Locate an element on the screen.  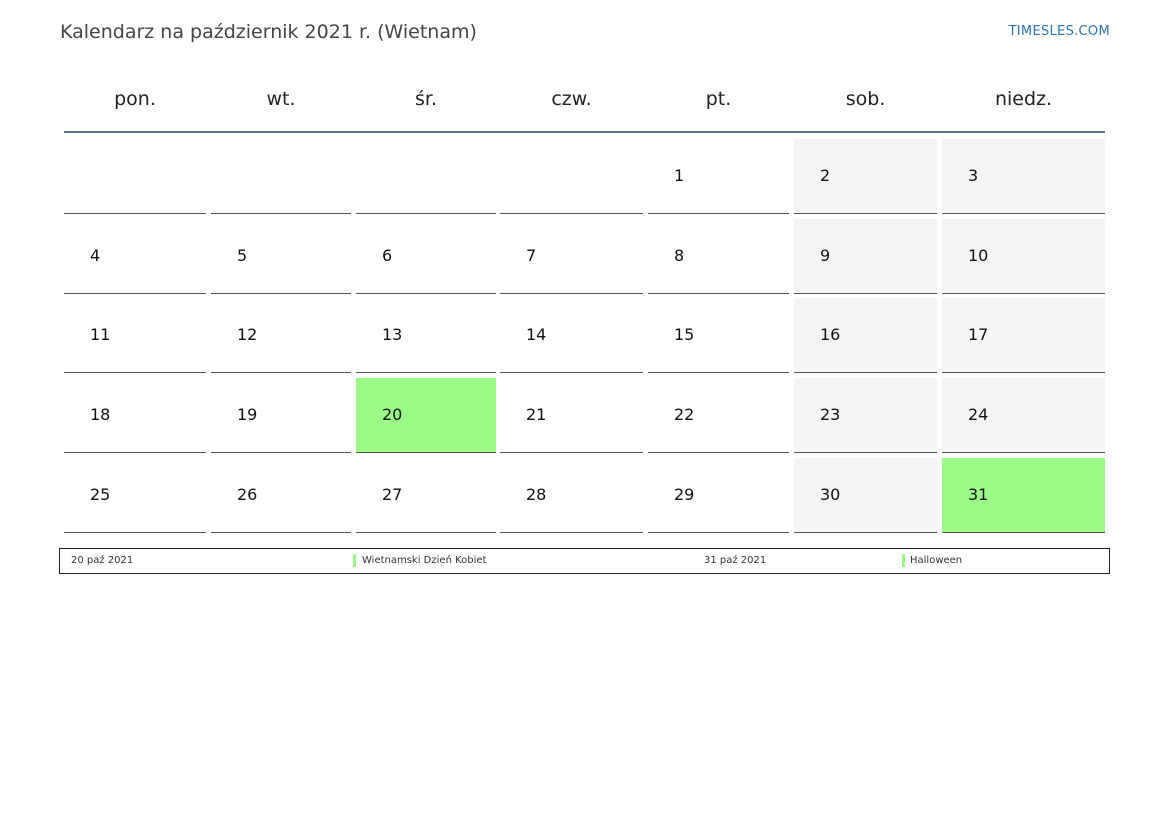
day-cell-12: 12 is located at coordinates (281, 335).